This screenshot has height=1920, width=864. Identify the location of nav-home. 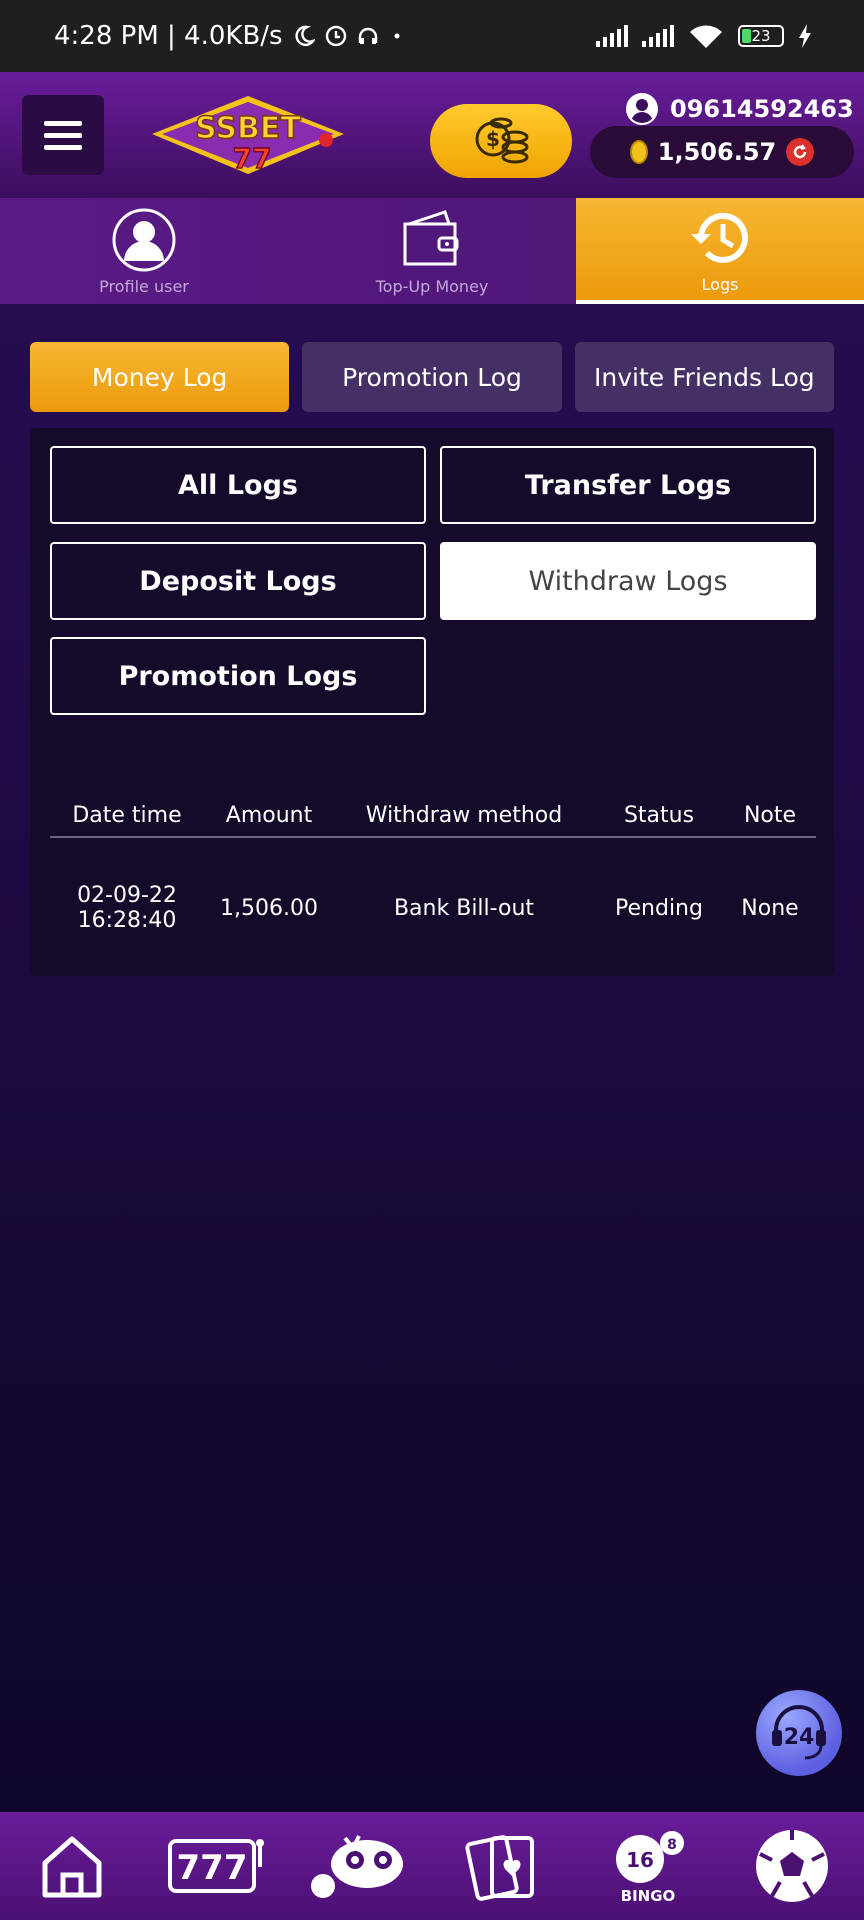
(72, 1866).